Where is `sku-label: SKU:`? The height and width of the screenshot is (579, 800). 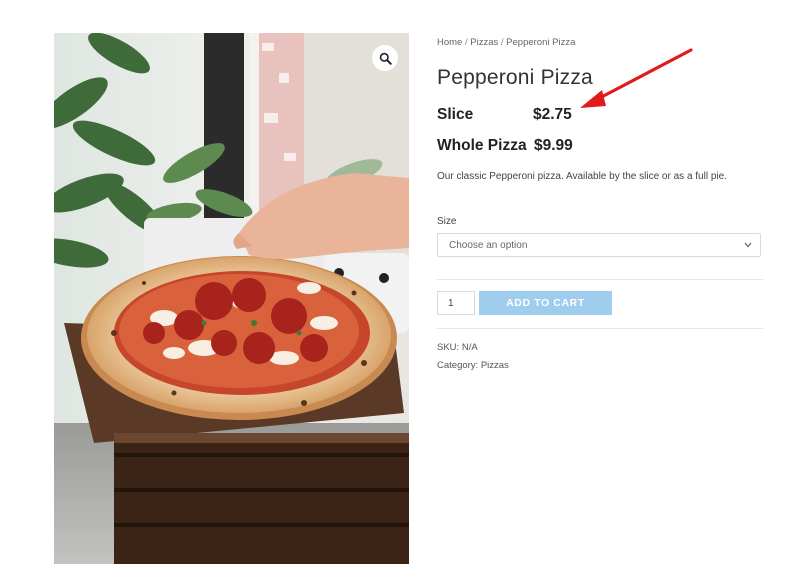
sku-label: SKU: is located at coordinates (448, 347).